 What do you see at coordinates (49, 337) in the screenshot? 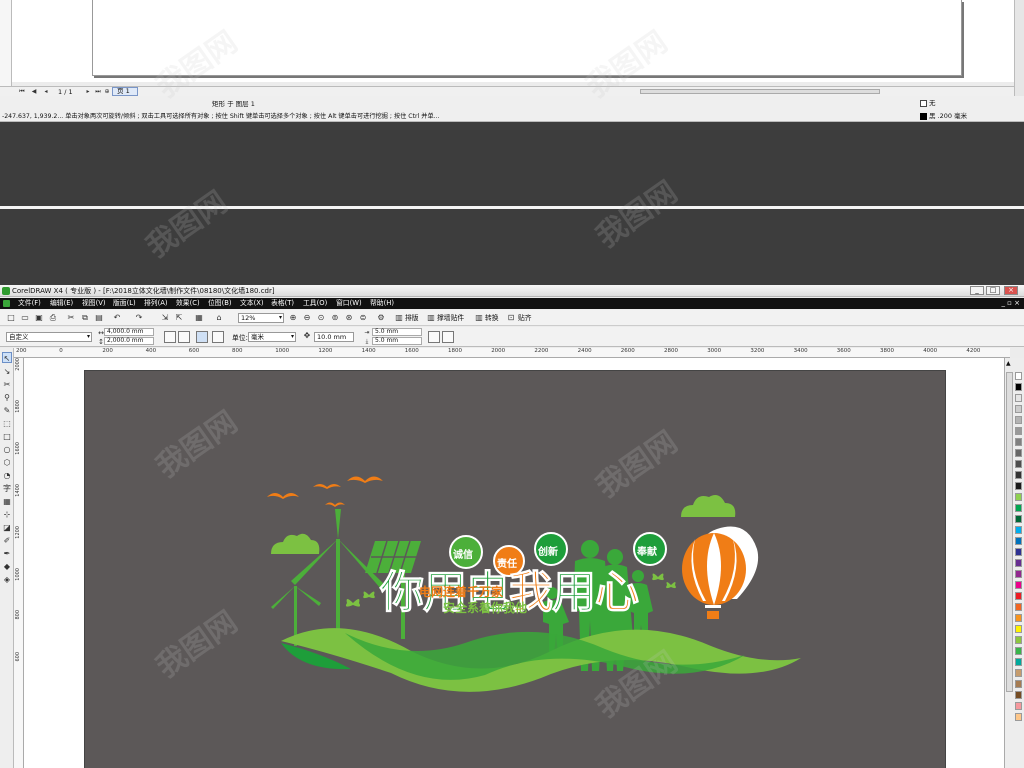
I see `paper-preset-select: 自定义` at bounding box center [49, 337].